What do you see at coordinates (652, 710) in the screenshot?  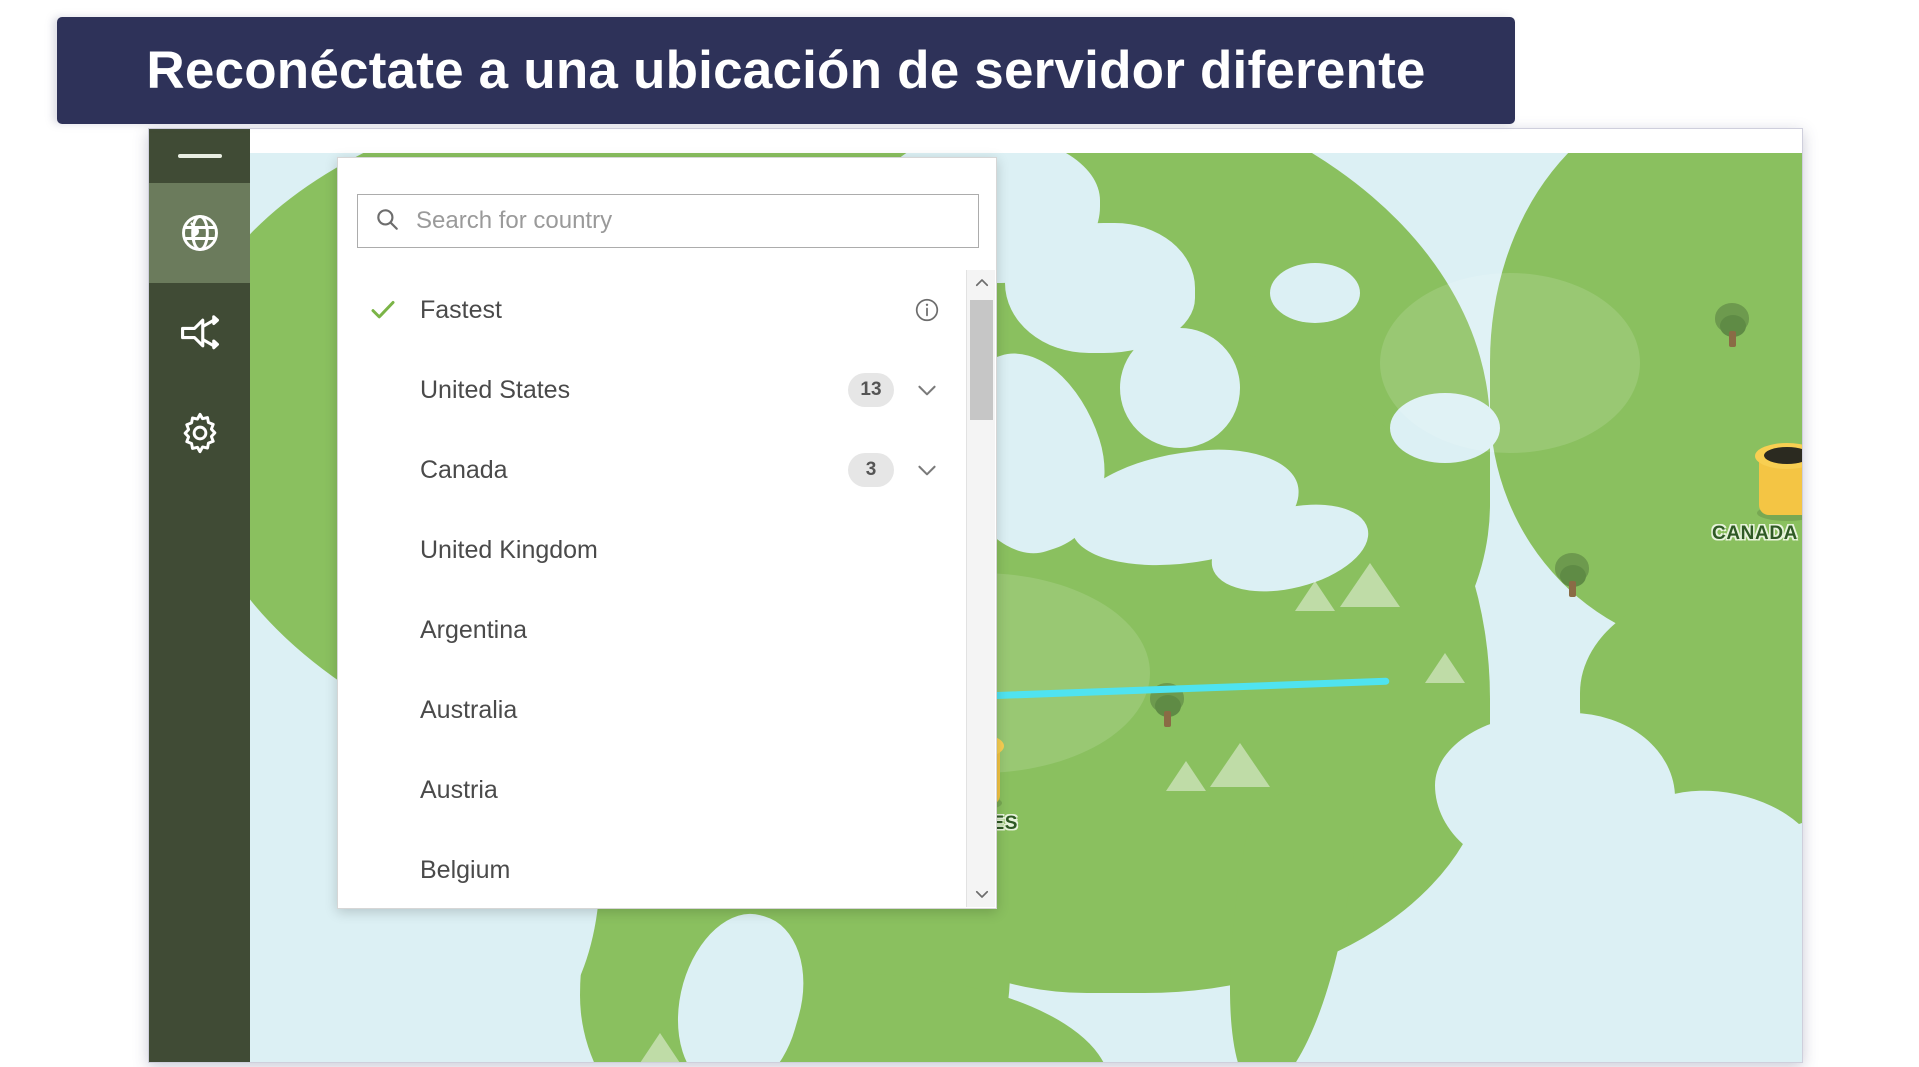 I see `list-item-australia: Australia` at bounding box center [652, 710].